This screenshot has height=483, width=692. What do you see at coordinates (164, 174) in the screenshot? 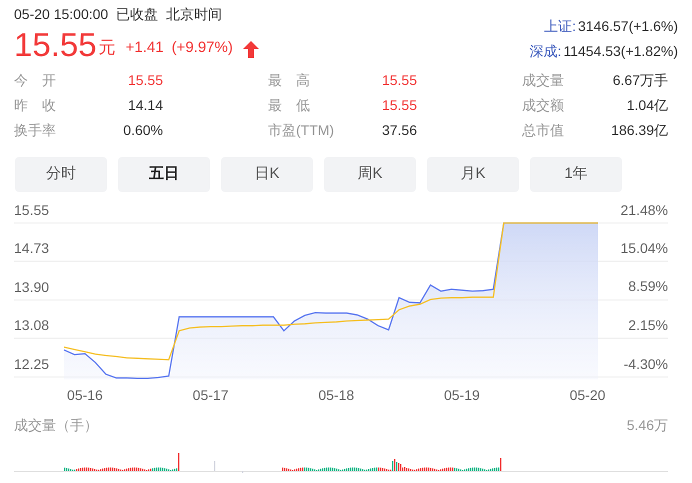
I see `chart-tab: 五日` at bounding box center [164, 174].